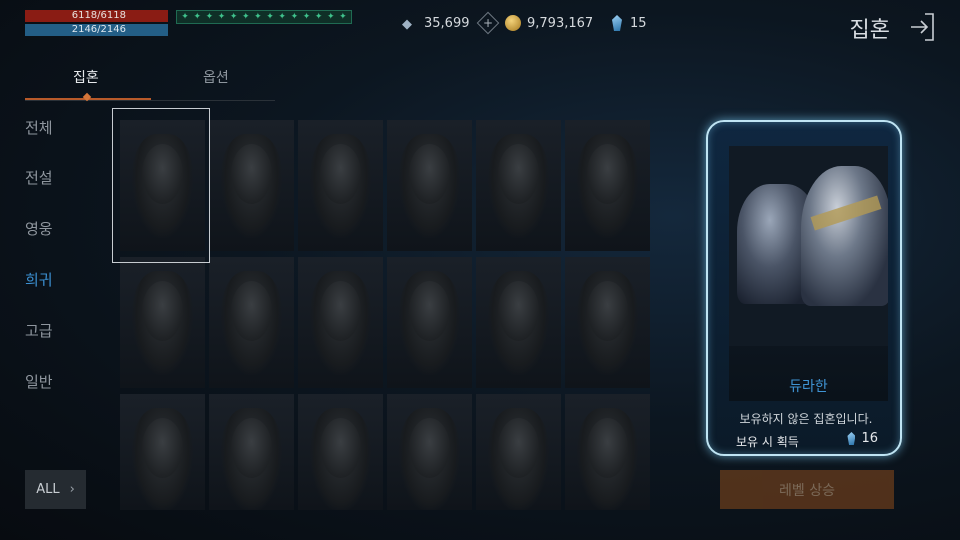  I want to click on mp-bar: 2146/2146, so click(96, 30).